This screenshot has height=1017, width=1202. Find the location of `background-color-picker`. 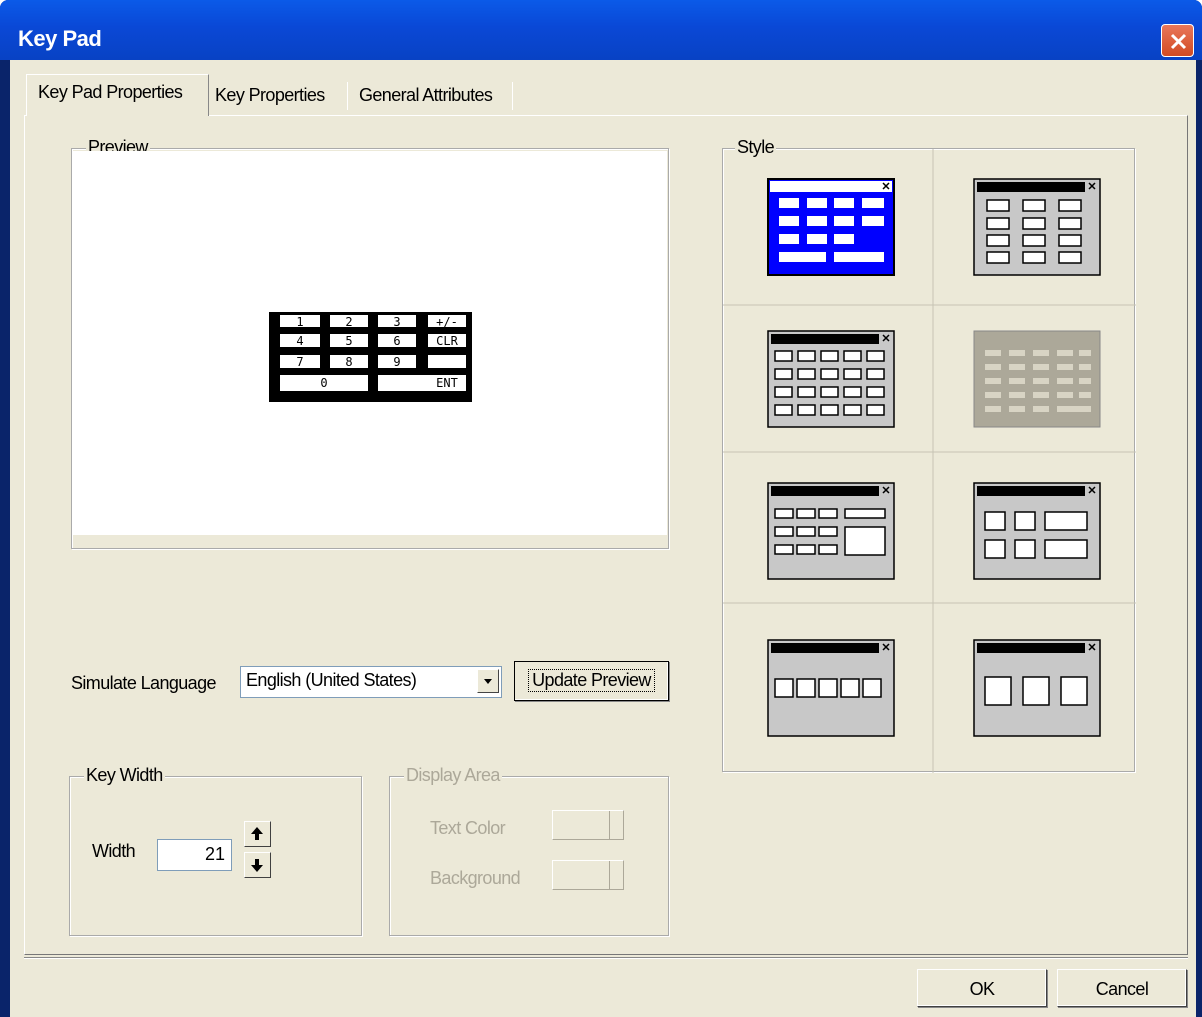

background-color-picker is located at coordinates (588, 875).